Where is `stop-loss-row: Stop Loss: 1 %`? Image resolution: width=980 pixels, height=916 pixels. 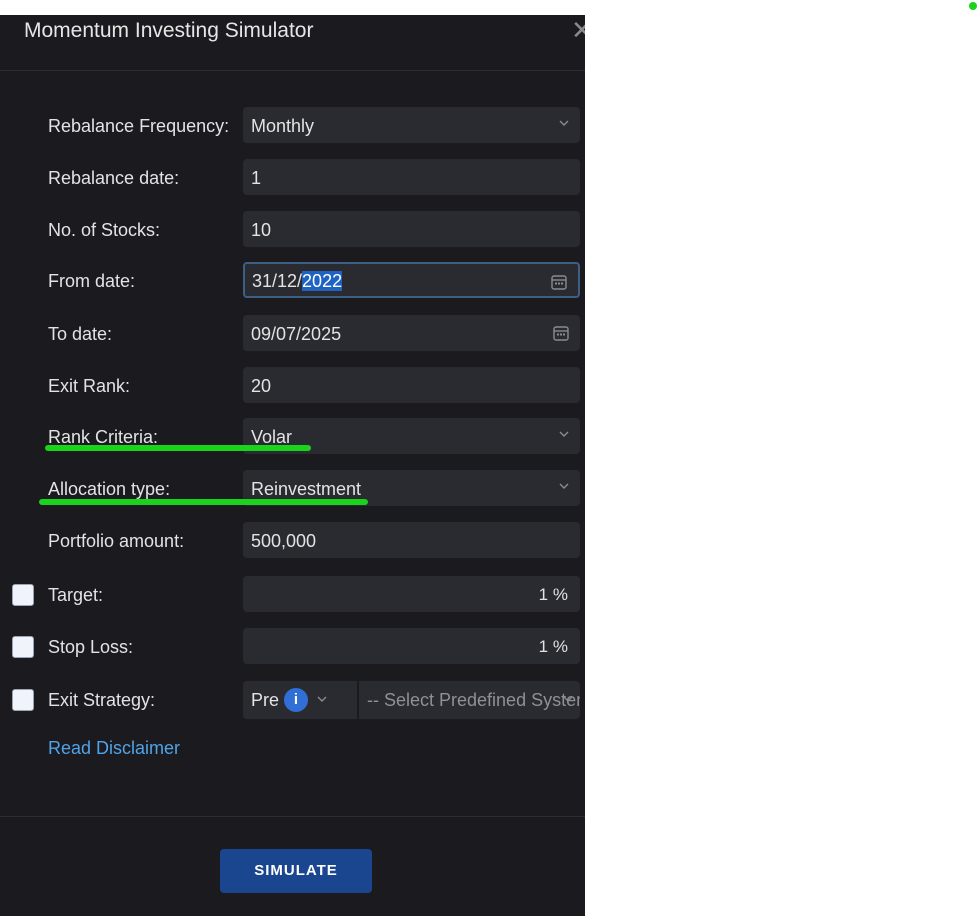 stop-loss-row: Stop Loss: 1 % is located at coordinates (292, 647).